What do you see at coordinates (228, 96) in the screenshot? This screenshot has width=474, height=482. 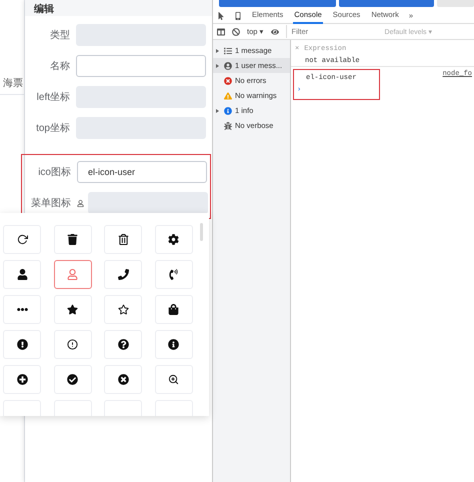 I see `warning-icon` at bounding box center [228, 96].